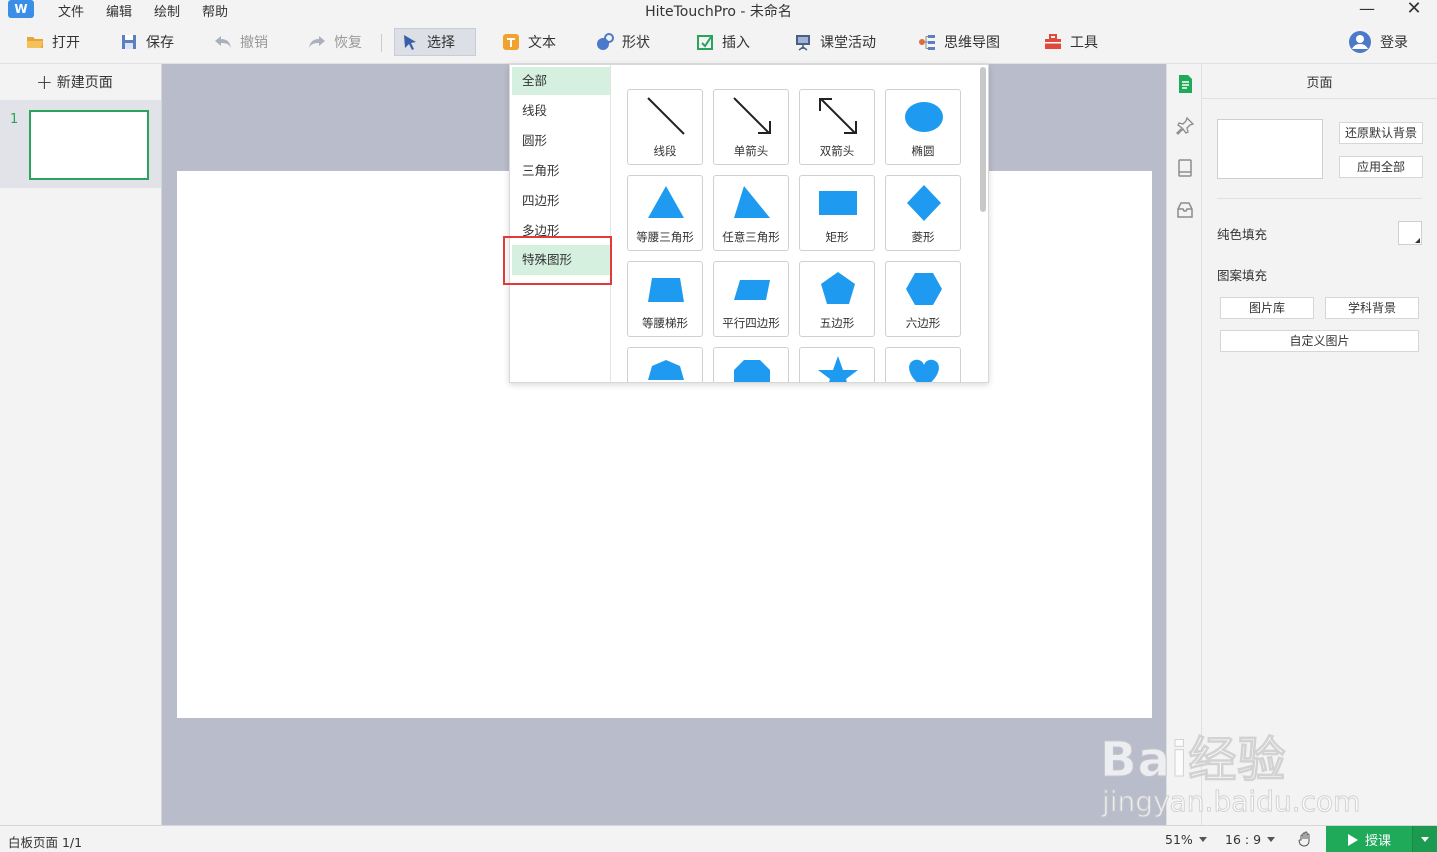 This screenshot has width=1437, height=852. I want to click on hand-icon, so click(1306, 839).